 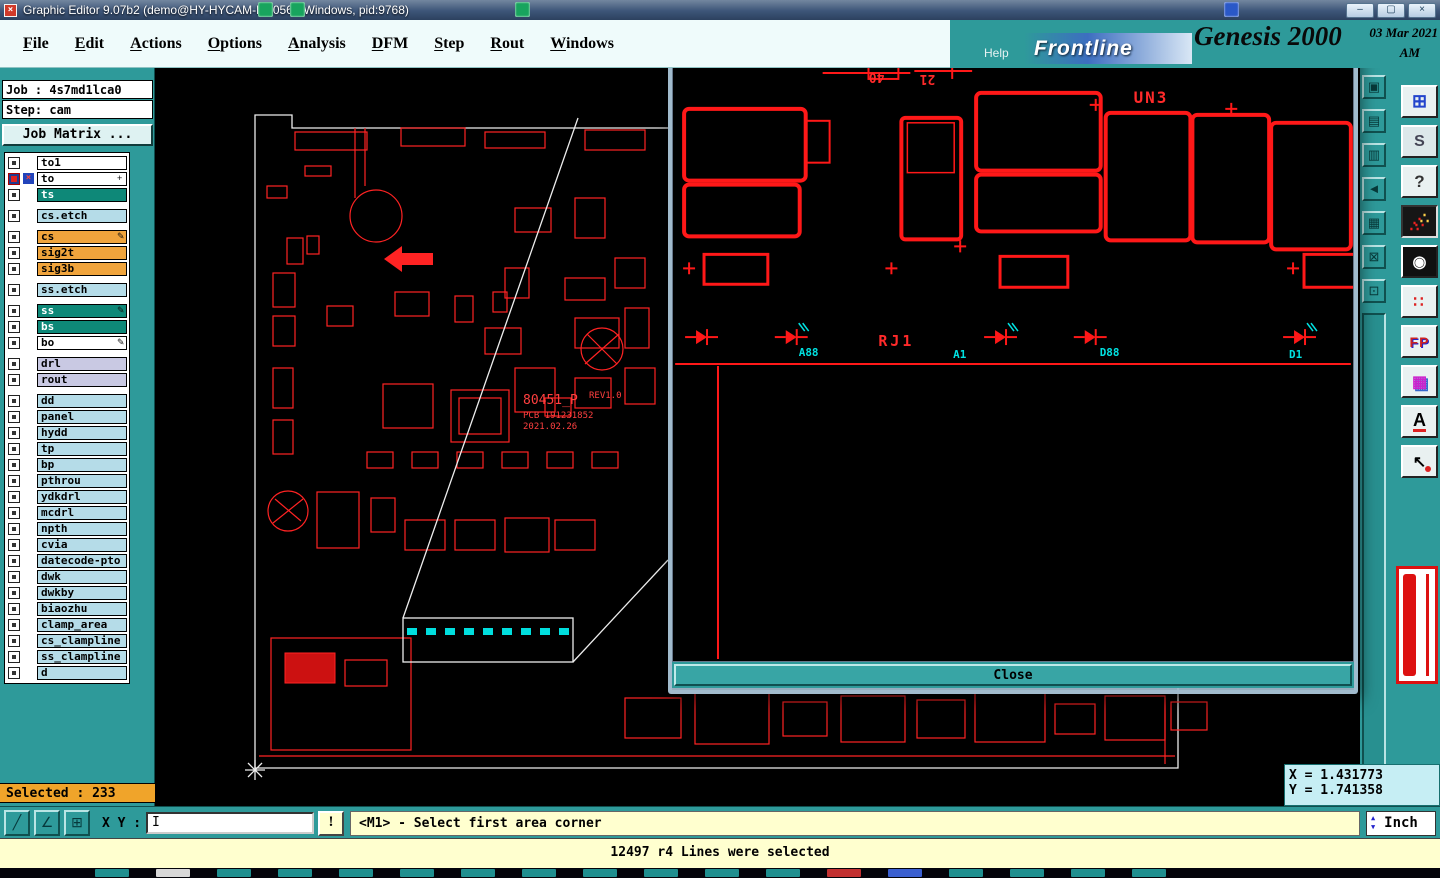 I want to click on dots-icon: ∷, so click(x=1419, y=301).